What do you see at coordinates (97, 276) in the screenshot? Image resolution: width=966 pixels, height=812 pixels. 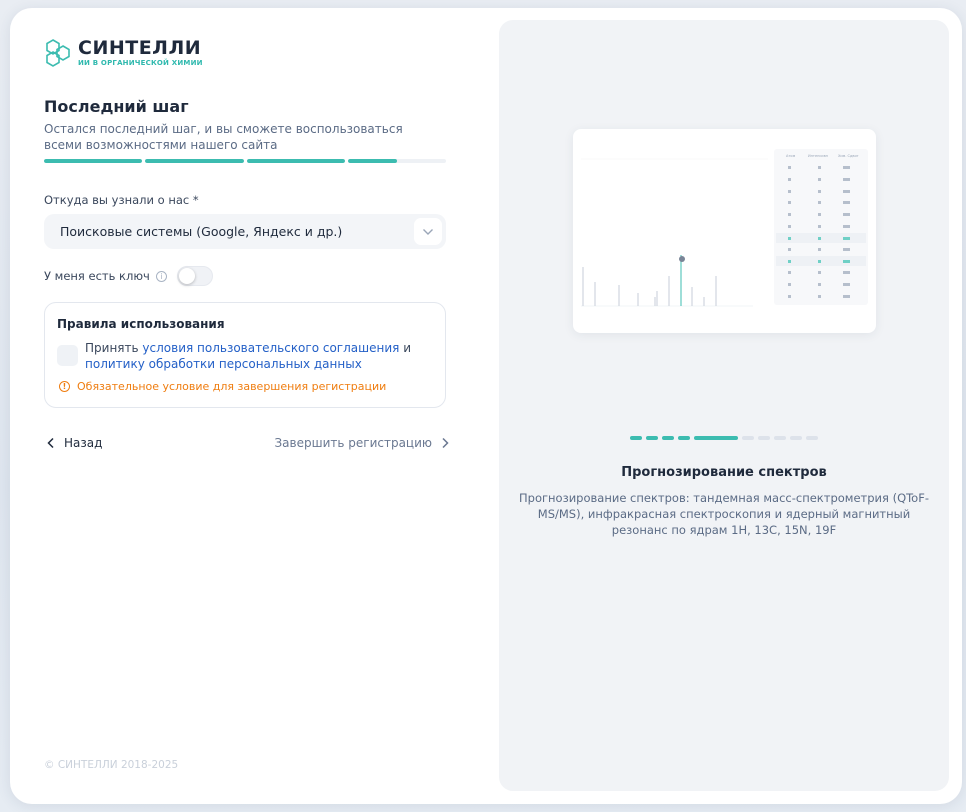 I see `key-toggle-label: У меня есть ключ` at bounding box center [97, 276].